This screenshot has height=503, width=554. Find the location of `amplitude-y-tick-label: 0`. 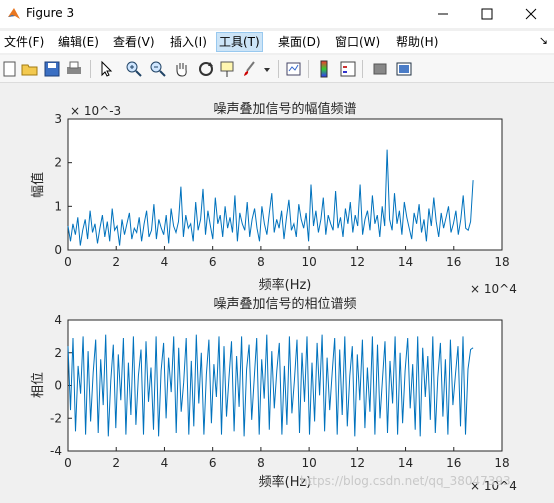

amplitude-y-tick-label: 0 is located at coordinates (58, 250).